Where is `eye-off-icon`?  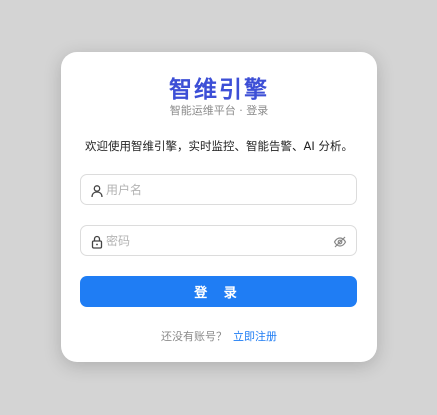
eye-off-icon is located at coordinates (340, 241).